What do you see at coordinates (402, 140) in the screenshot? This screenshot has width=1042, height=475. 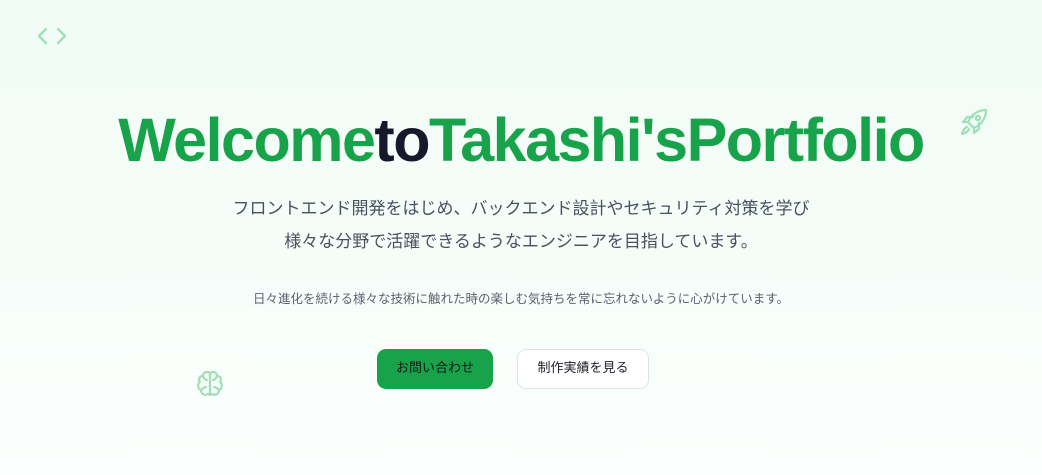 I see `title-to: to` at bounding box center [402, 140].